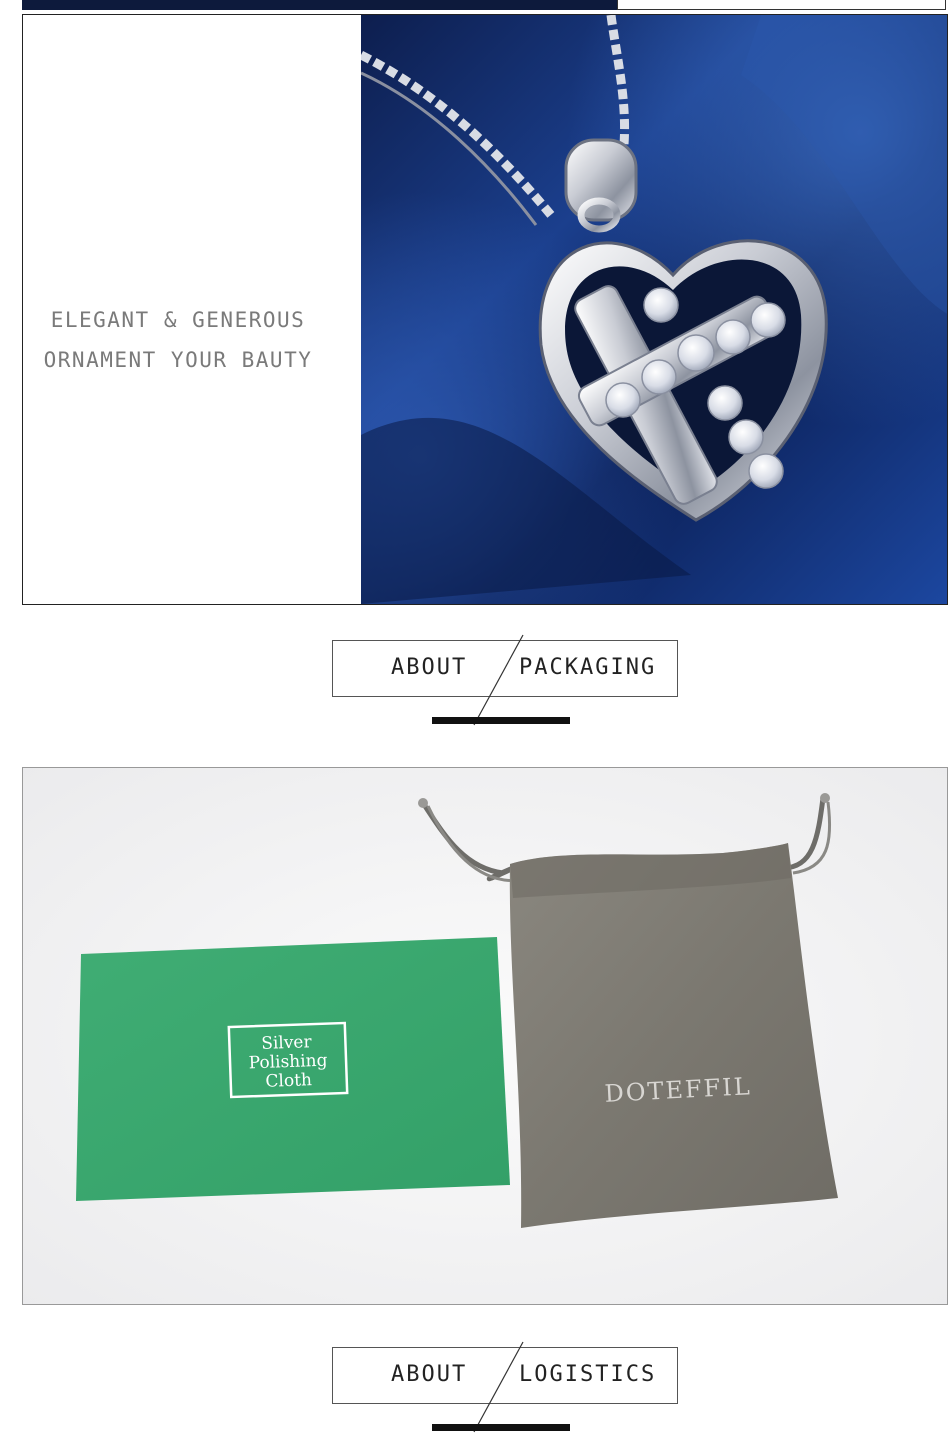 This screenshot has width=950, height=1448. What do you see at coordinates (588, 1374) in the screenshot?
I see `header-right-label: LOGISTICS` at bounding box center [588, 1374].